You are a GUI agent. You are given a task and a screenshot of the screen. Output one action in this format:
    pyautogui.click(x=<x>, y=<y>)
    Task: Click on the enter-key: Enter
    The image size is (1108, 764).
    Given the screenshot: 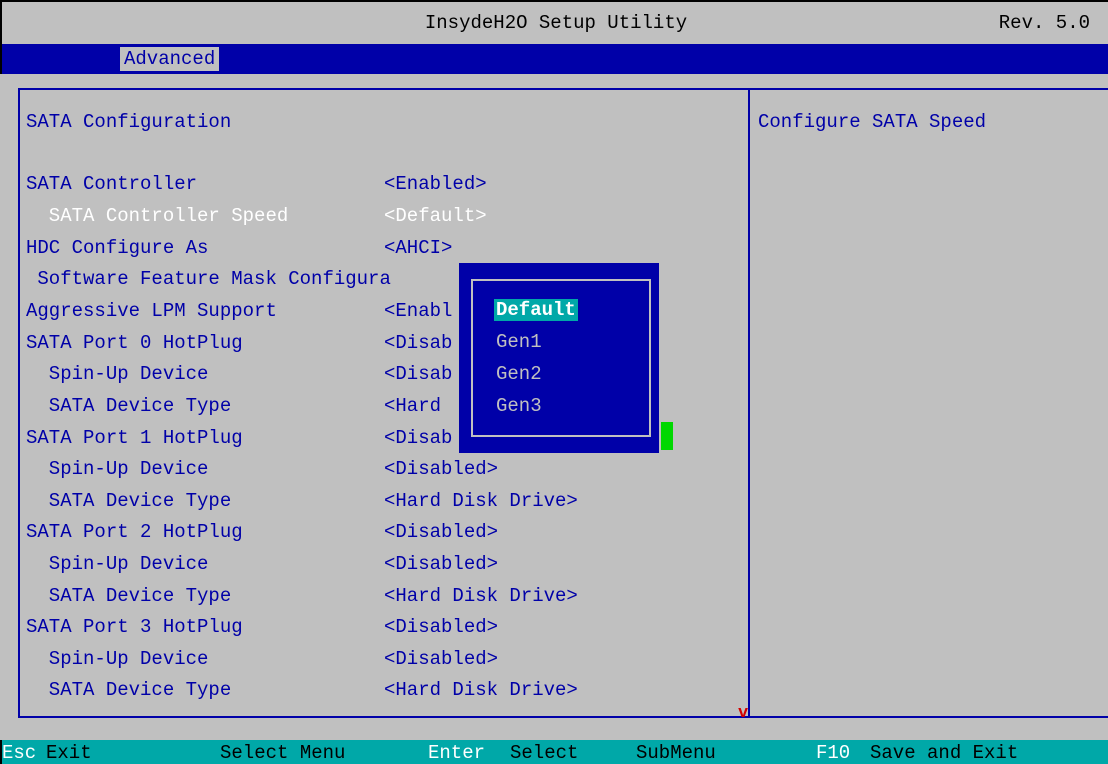 What is the action you would take?
    pyautogui.click(x=456, y=753)
    